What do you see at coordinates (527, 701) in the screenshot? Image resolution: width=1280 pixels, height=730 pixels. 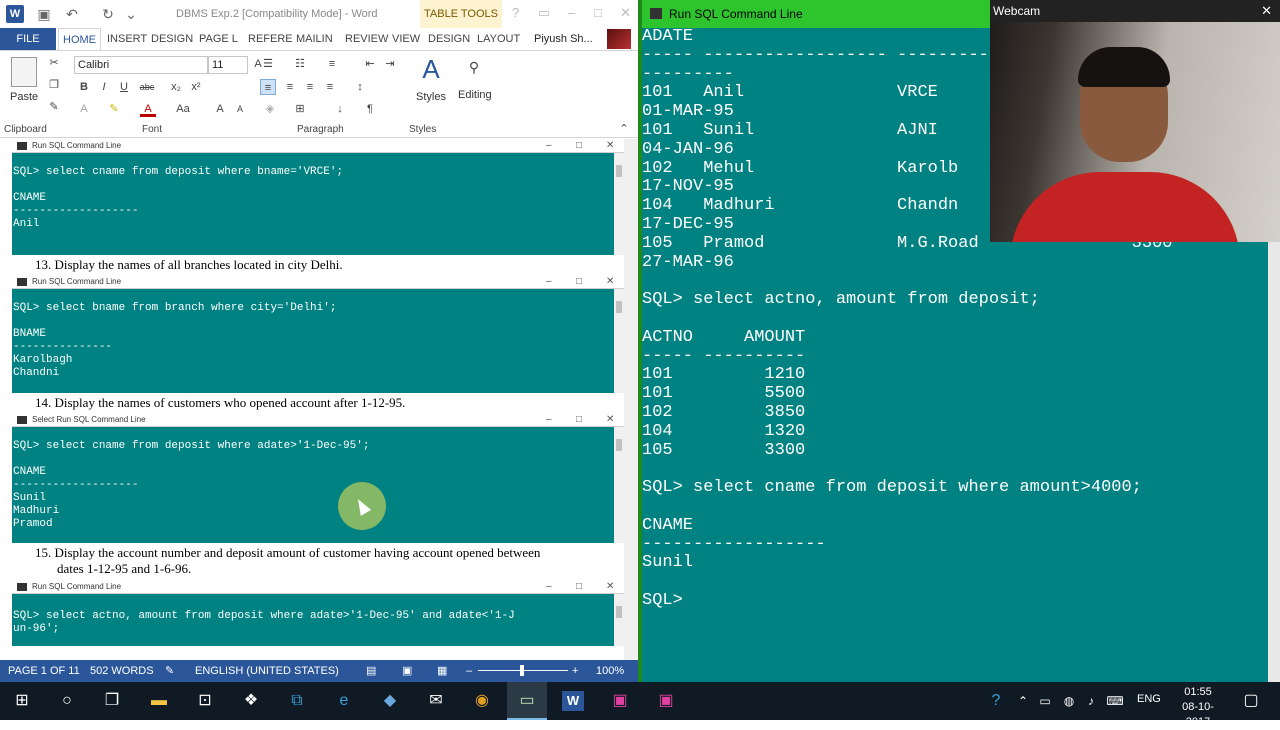 I see `sql-command-line-icon: ▭` at bounding box center [527, 701].